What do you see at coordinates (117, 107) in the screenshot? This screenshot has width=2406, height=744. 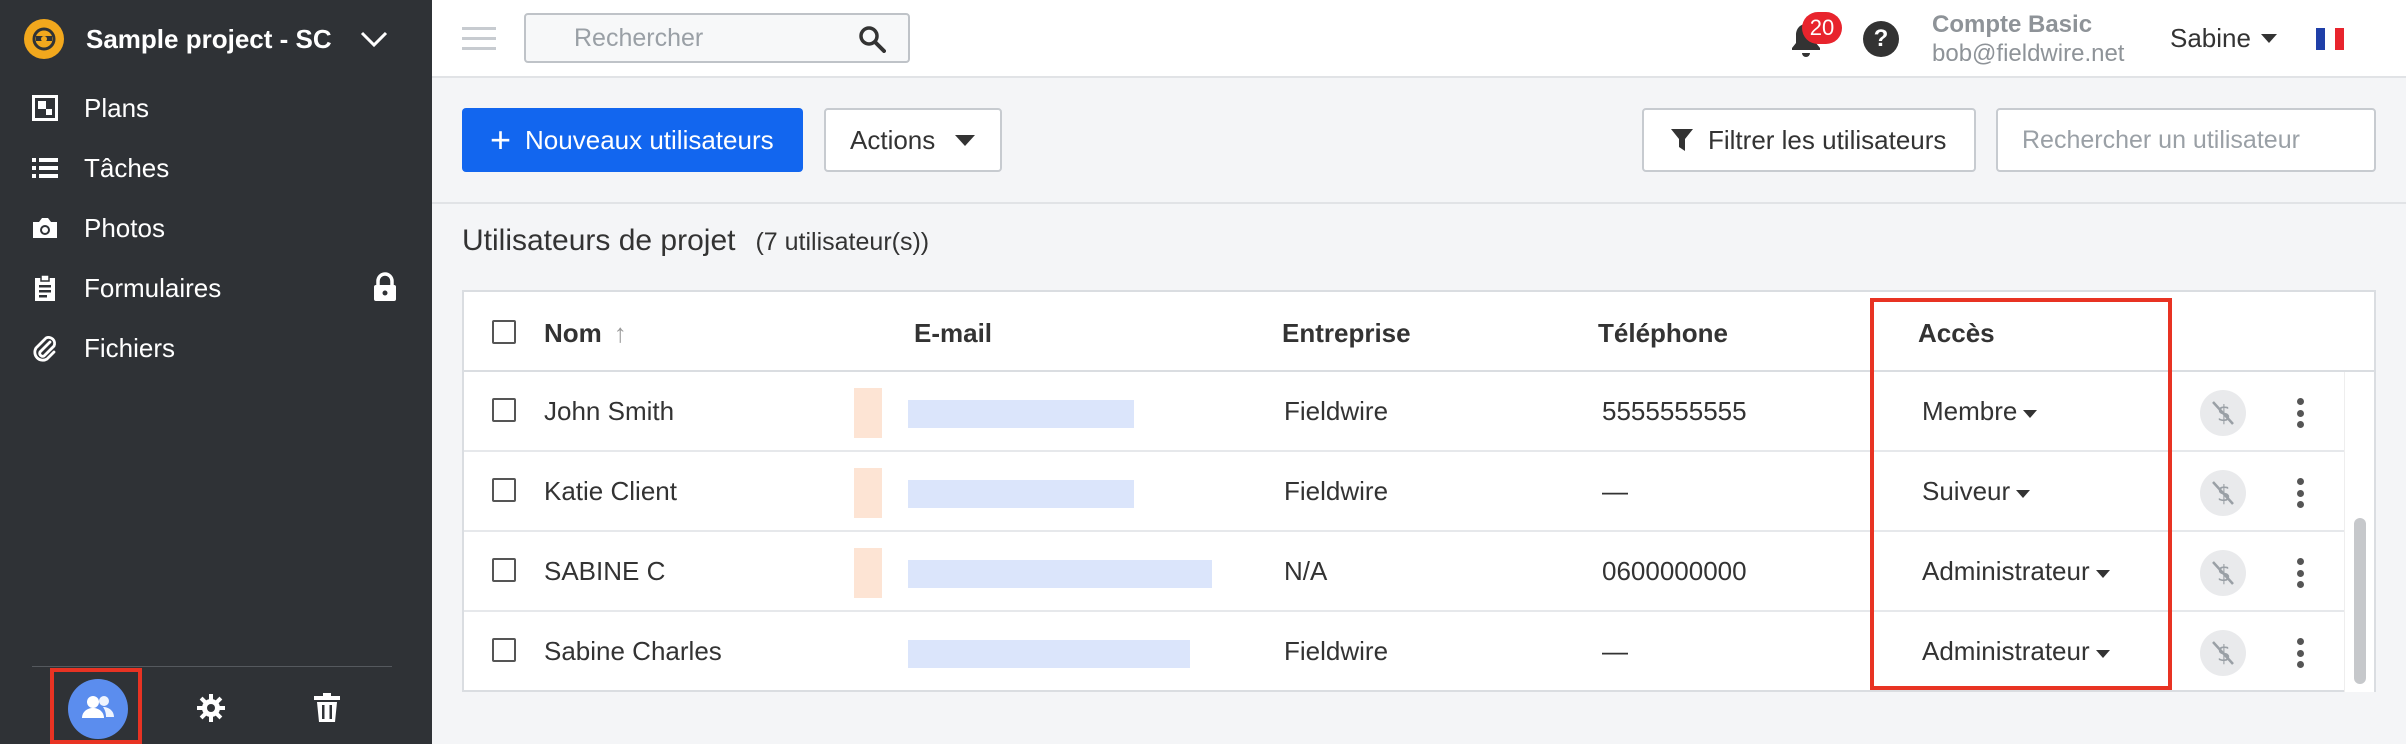 I see `sidebar-item-label: Plans` at bounding box center [117, 107].